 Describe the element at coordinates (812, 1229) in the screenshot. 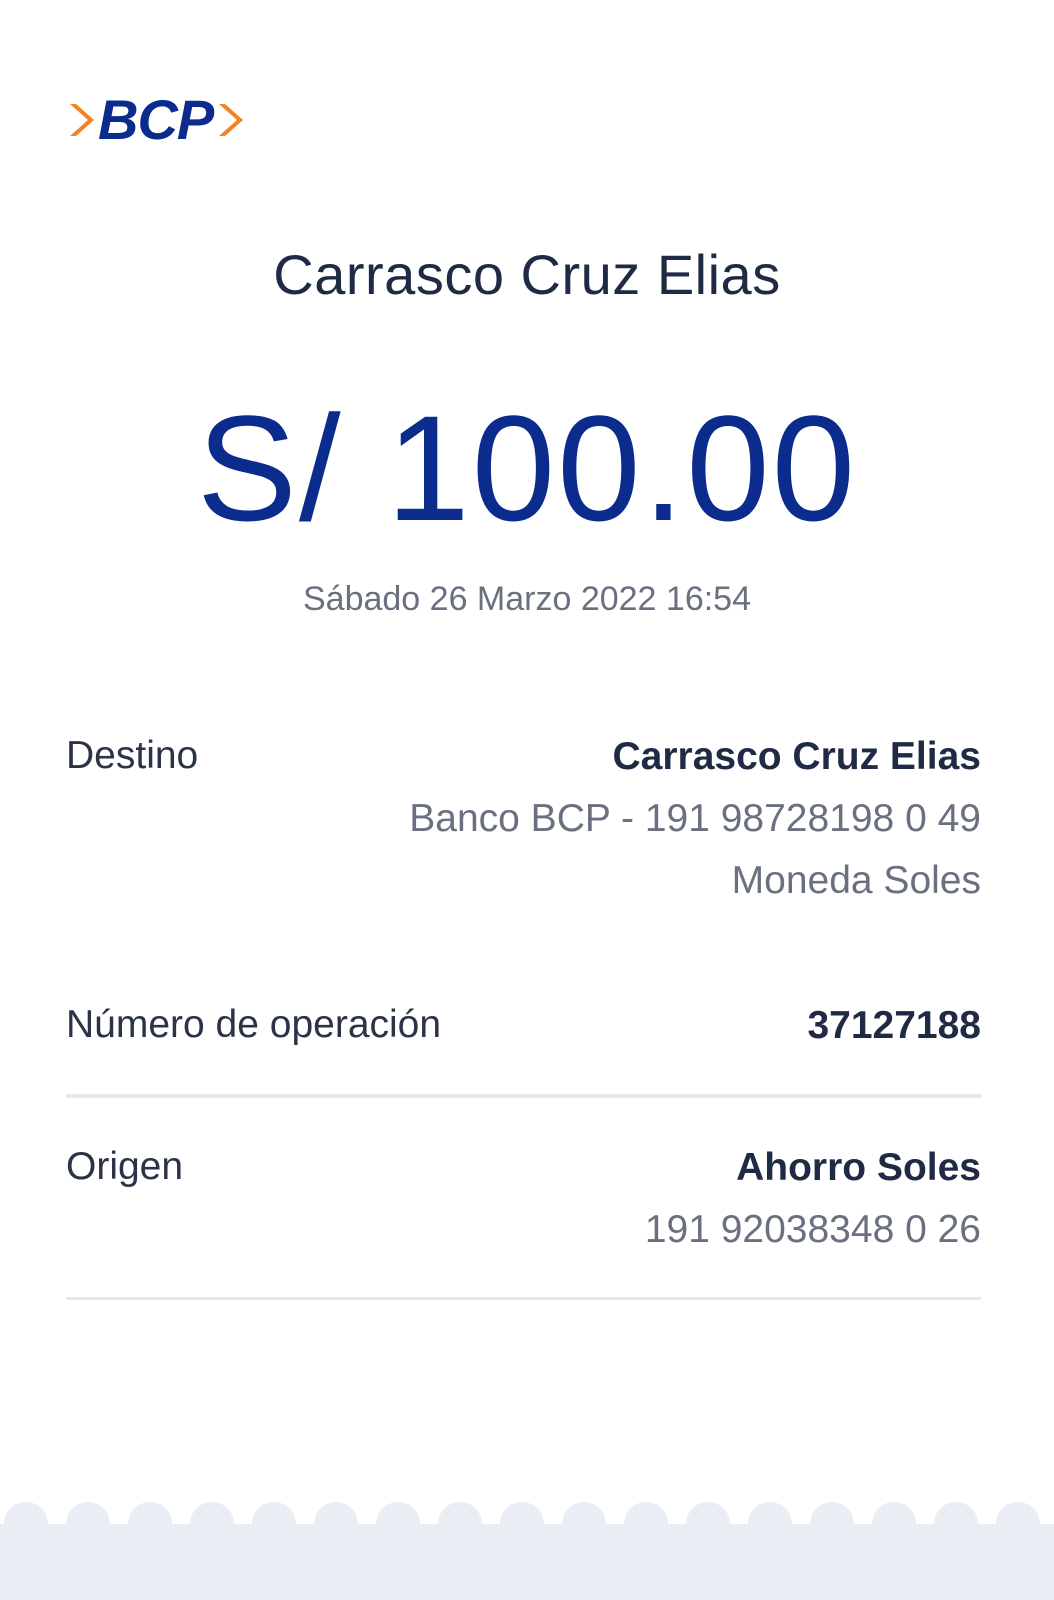

I see `origen-account-number: 191 92038348 0 26` at that location.